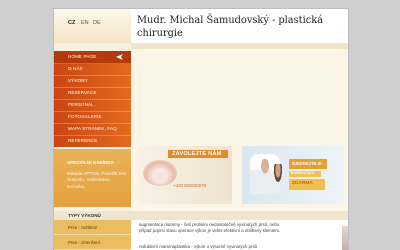  I want to click on nav-item-label: FOTOGALERIE, so click(85, 116).